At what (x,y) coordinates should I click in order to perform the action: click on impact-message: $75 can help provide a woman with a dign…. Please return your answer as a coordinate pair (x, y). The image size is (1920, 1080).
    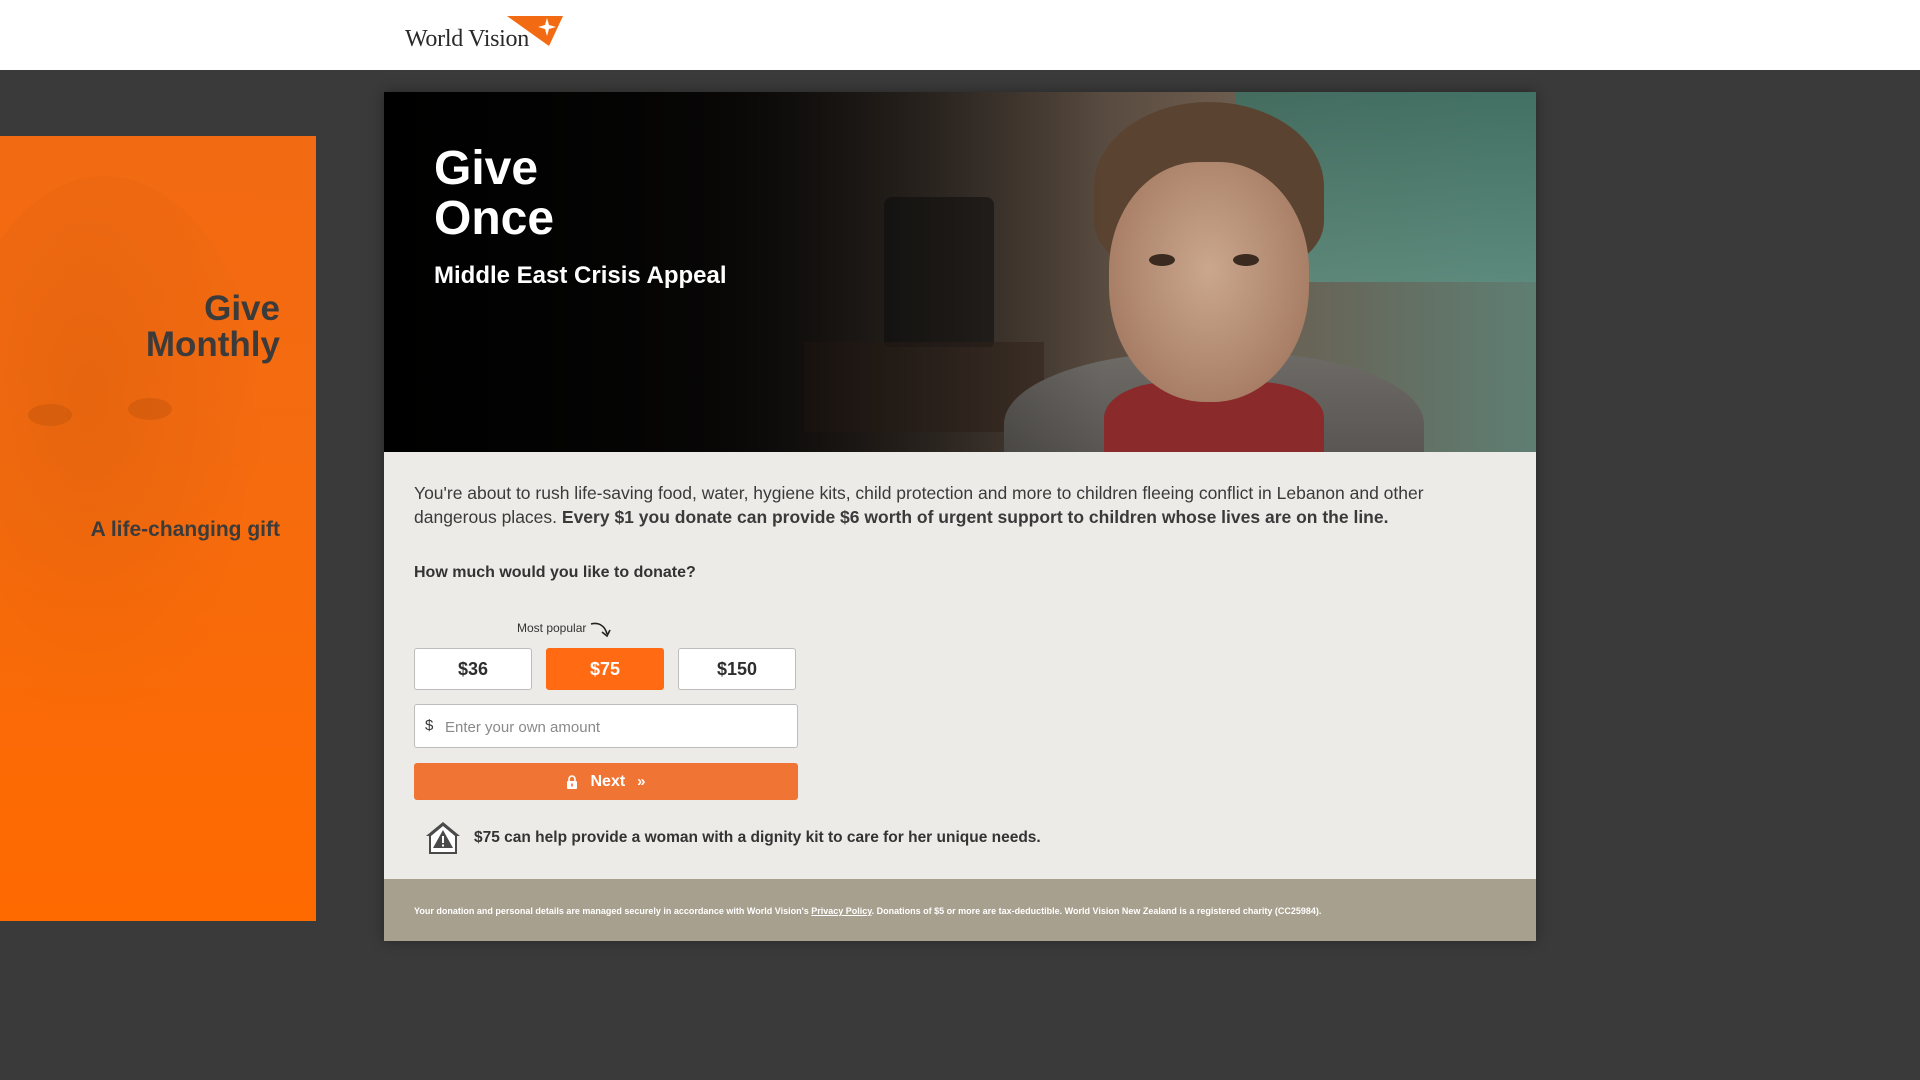
    Looking at the image, I should click on (774, 840).